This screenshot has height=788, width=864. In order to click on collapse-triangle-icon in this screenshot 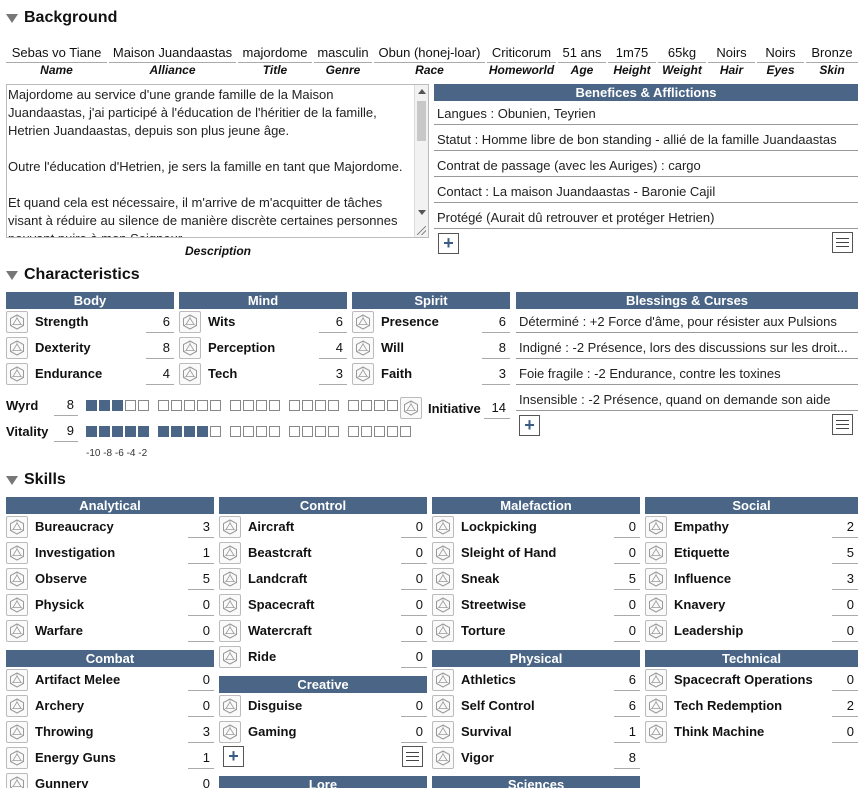, I will do `click(12, 480)`.